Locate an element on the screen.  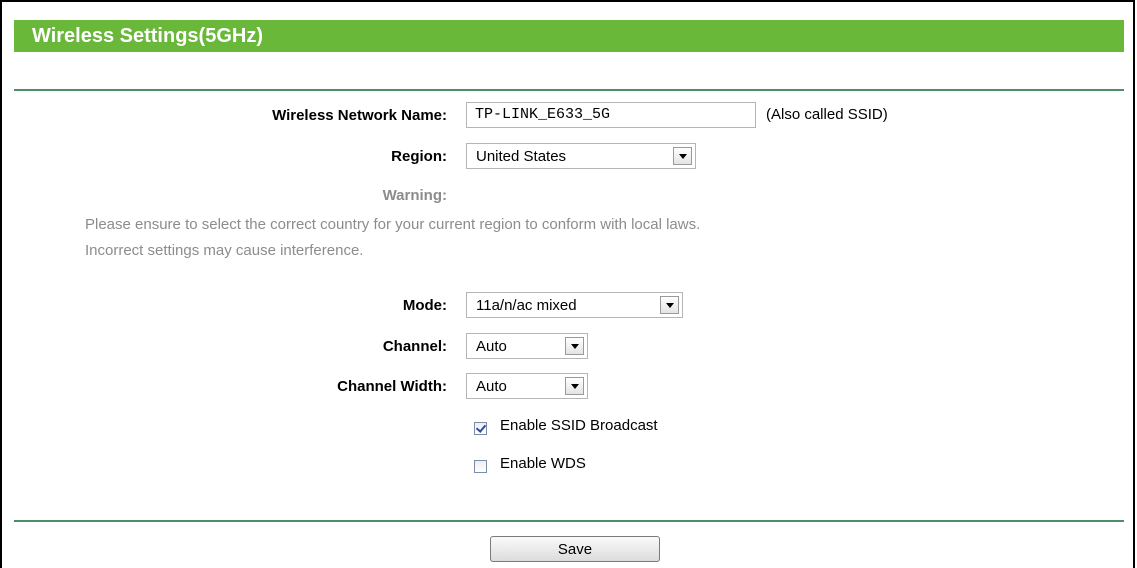
channel-label: Channel: is located at coordinates (414, 346).